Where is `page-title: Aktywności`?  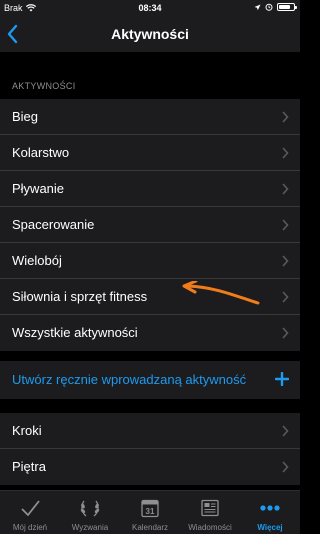 page-title: Aktywności is located at coordinates (150, 34).